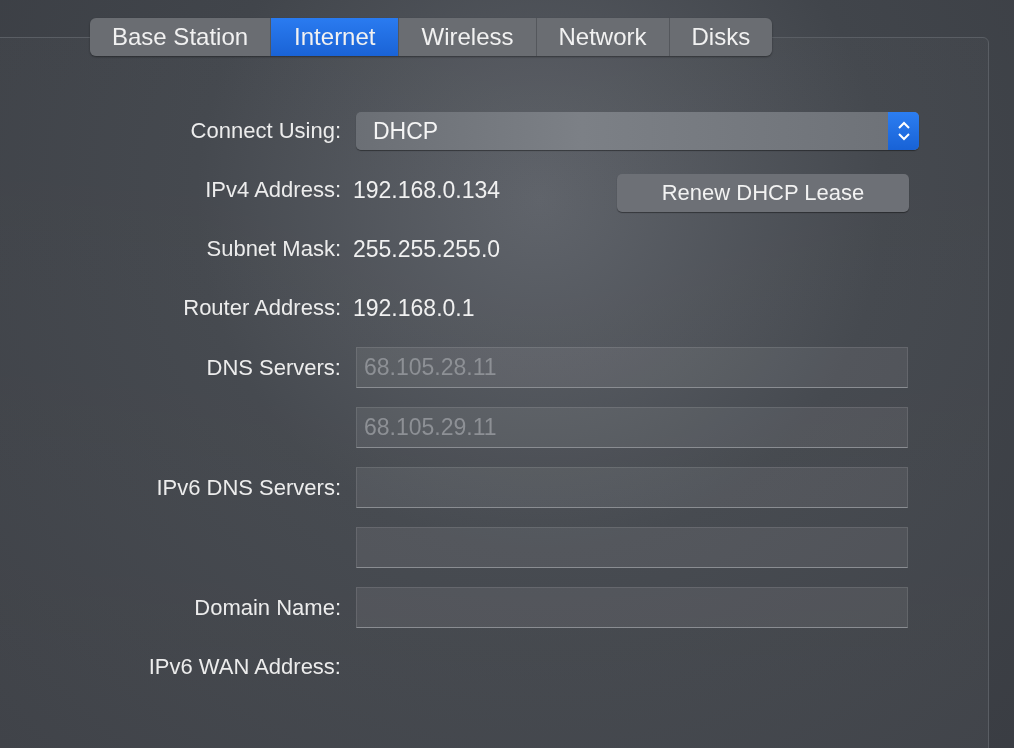 The height and width of the screenshot is (748, 1014). Describe the element at coordinates (265, 131) in the screenshot. I see `field-label: Connect Using:` at that location.